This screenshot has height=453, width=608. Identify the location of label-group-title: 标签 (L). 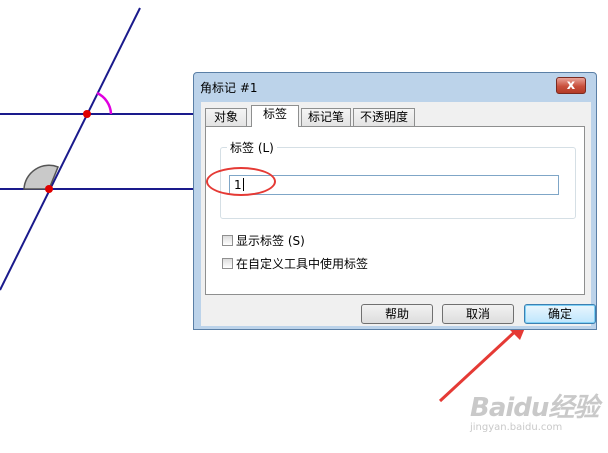
(252, 147).